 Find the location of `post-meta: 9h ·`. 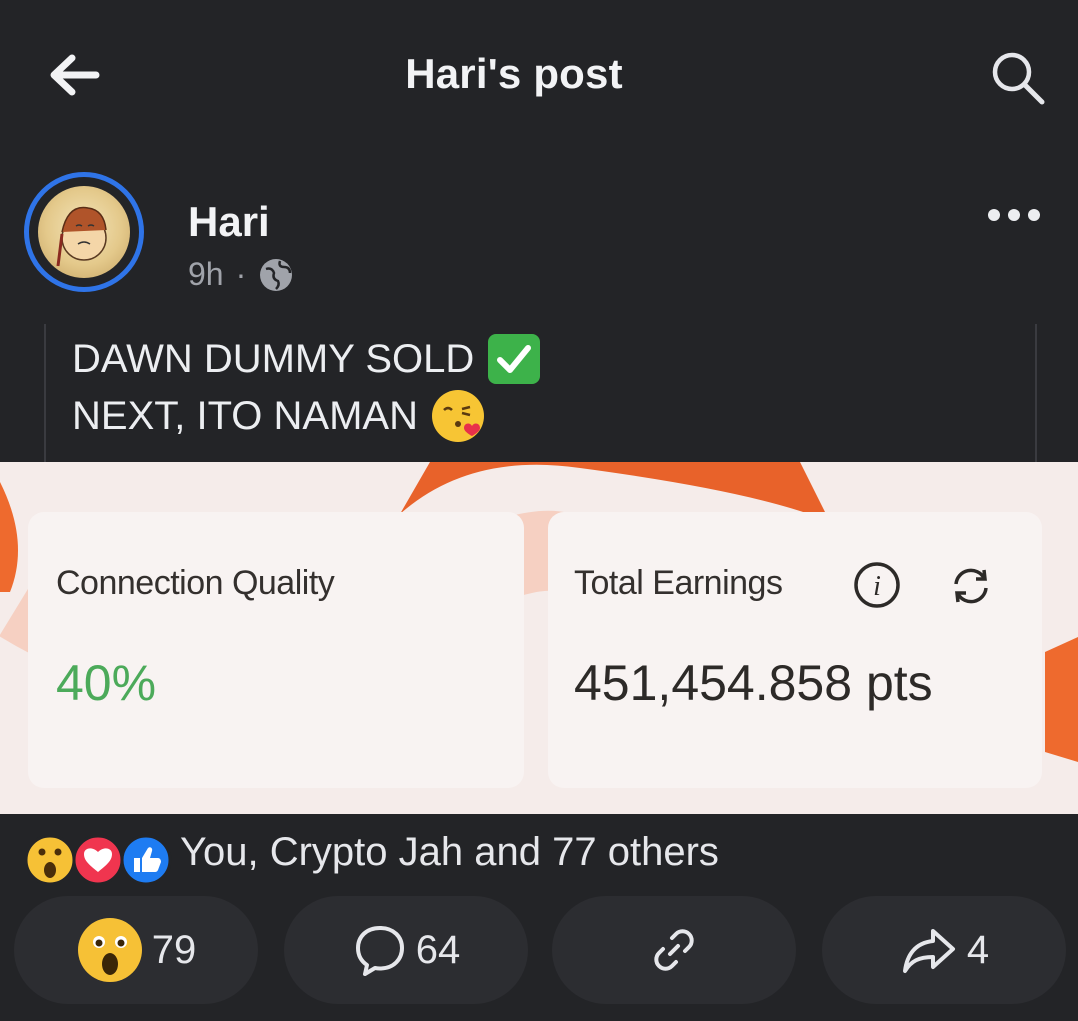

post-meta: 9h · is located at coordinates (241, 274).